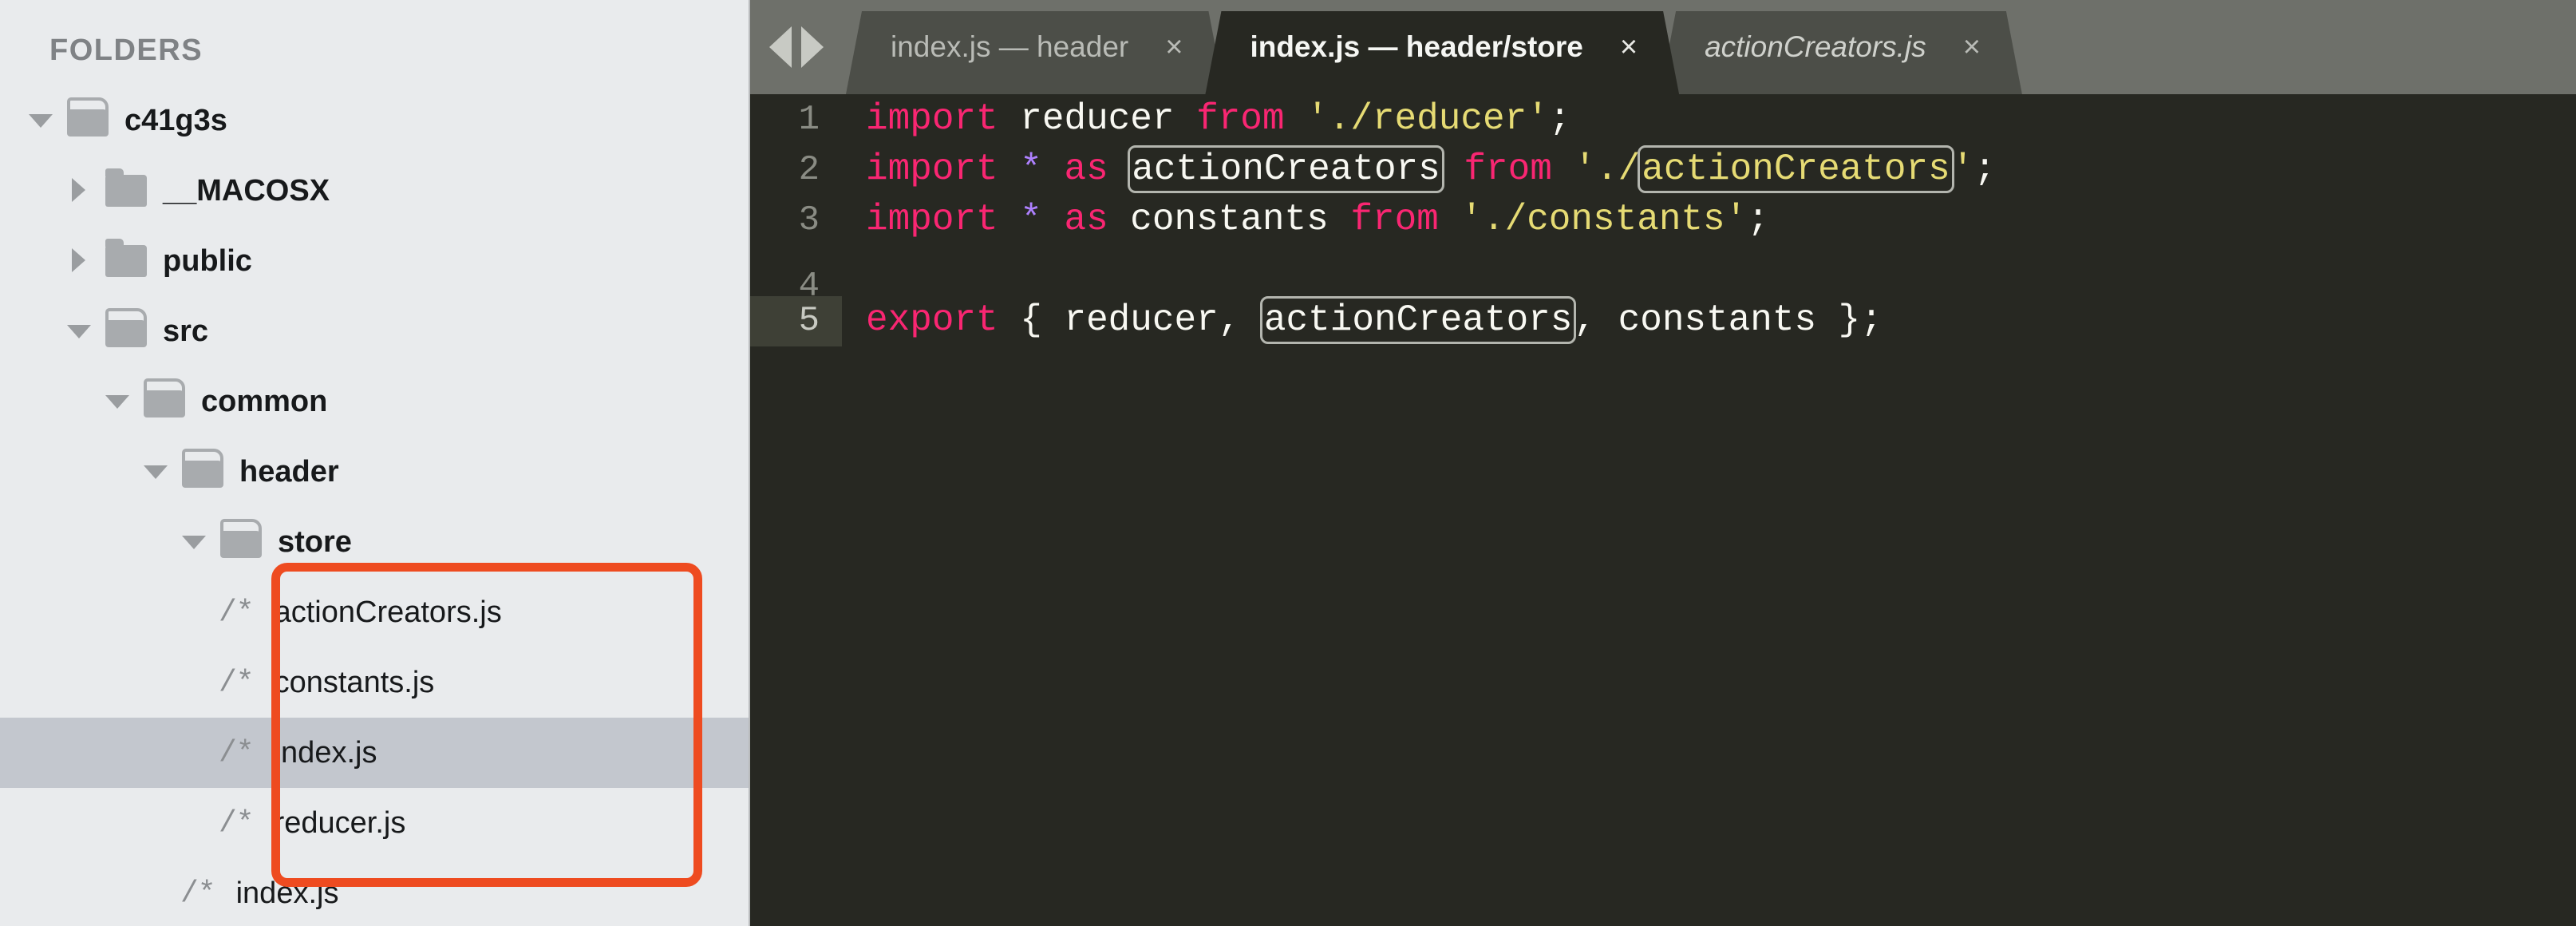 Image resolution: width=2576 pixels, height=926 pixels. I want to click on tree-item-label: reducer.js, so click(340, 823).